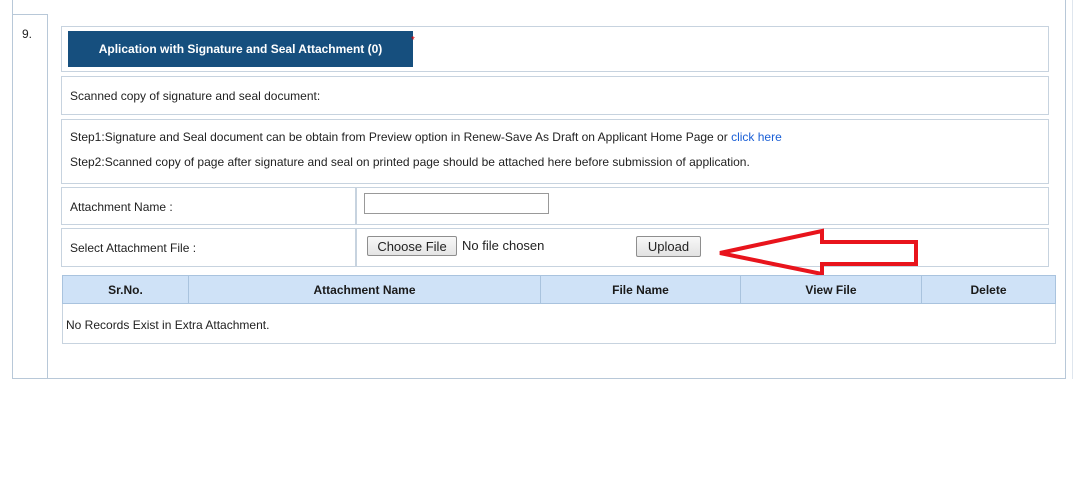 The width and height of the screenshot is (1092, 504). What do you see at coordinates (30, 196) in the screenshot?
I see `section-number-cell` at bounding box center [30, 196].